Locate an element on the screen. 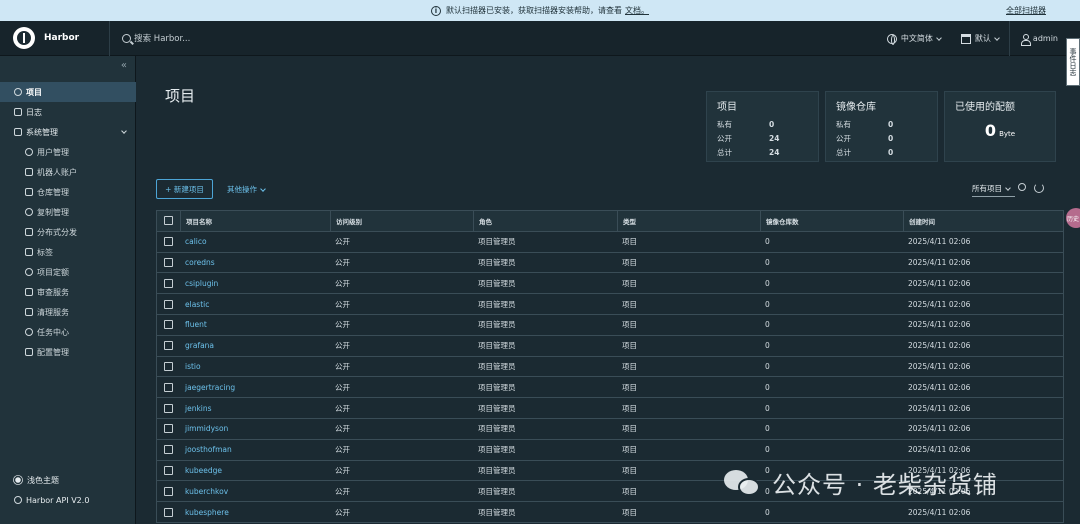  harbor-api-link: Harbor API V2.0 is located at coordinates (51, 500).